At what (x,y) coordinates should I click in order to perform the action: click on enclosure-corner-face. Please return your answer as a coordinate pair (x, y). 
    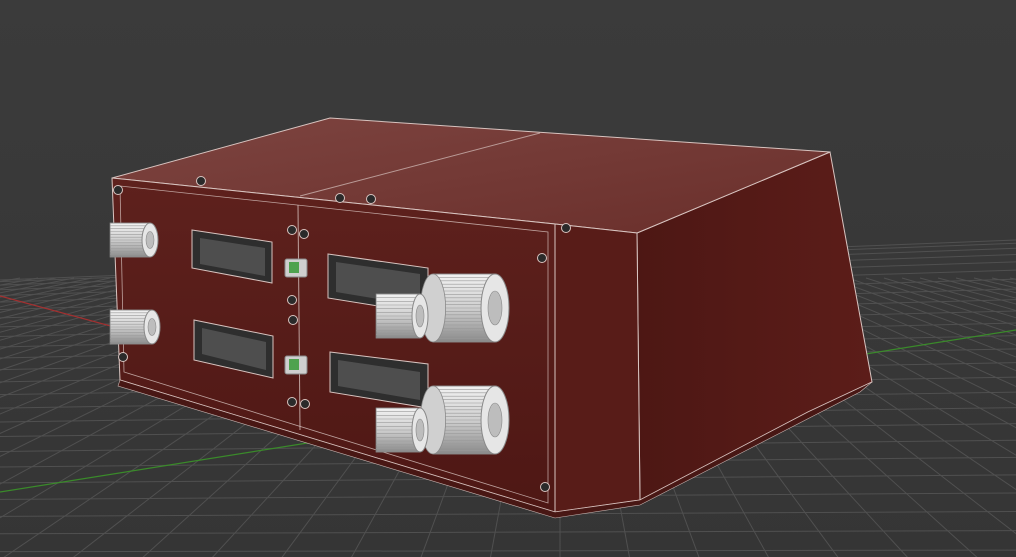
    Looking at the image, I should click on (597, 368).